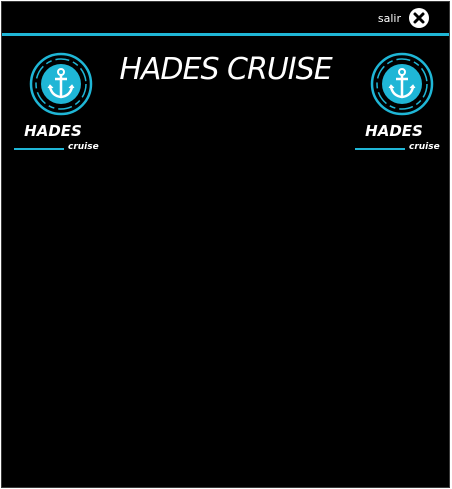  I want to click on title-bar: salir, so click(225, 17).